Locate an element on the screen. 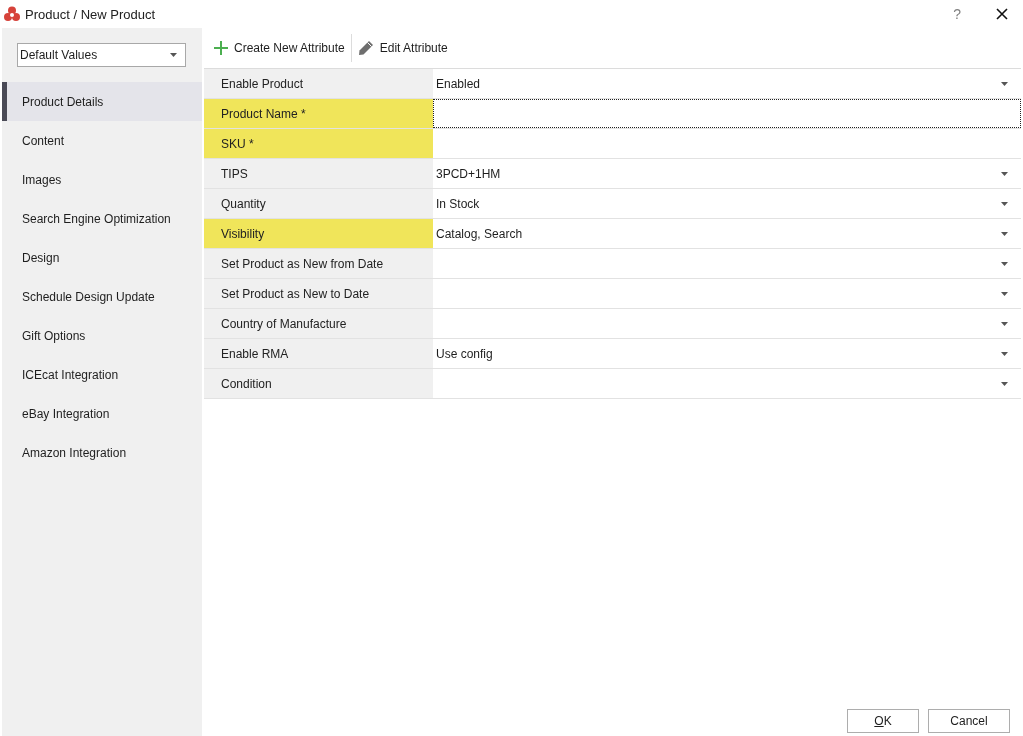 The width and height of the screenshot is (1023, 736). toolbar-button: Create New Attribute is located at coordinates (279, 48).